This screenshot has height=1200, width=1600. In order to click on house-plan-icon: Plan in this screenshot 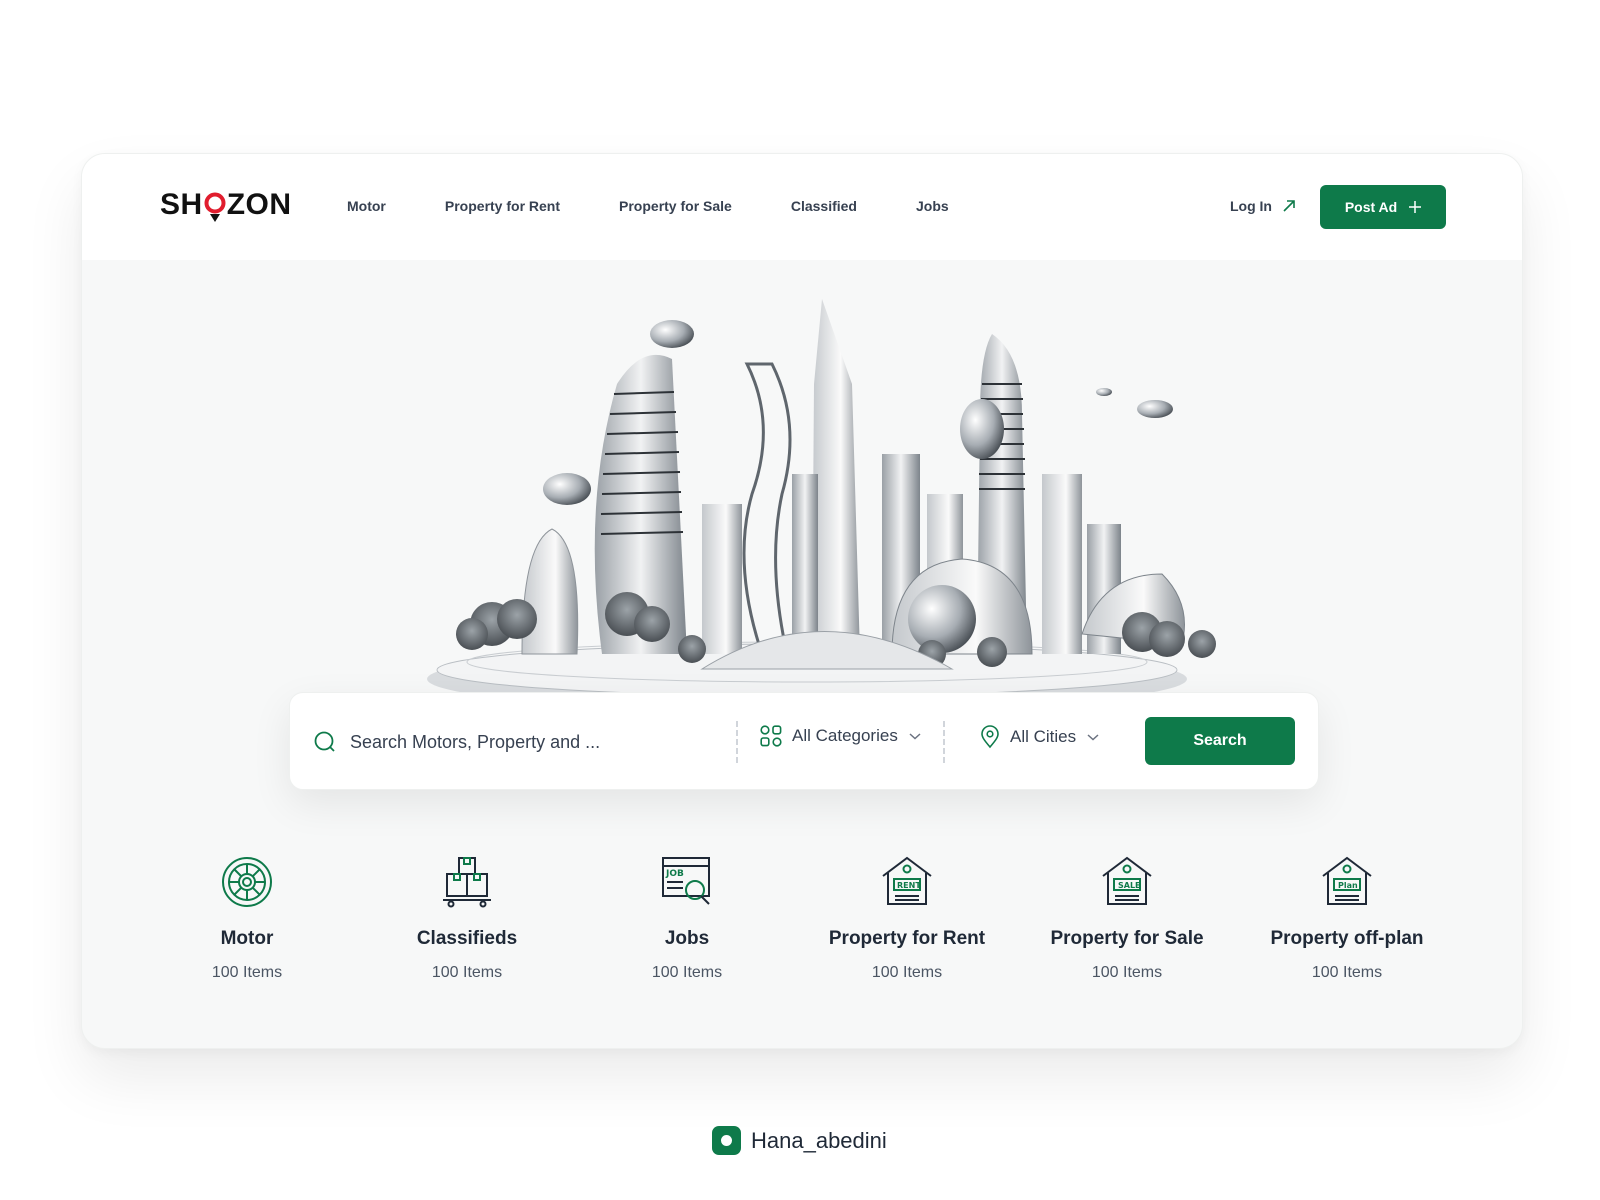, I will do `click(1347, 882)`.